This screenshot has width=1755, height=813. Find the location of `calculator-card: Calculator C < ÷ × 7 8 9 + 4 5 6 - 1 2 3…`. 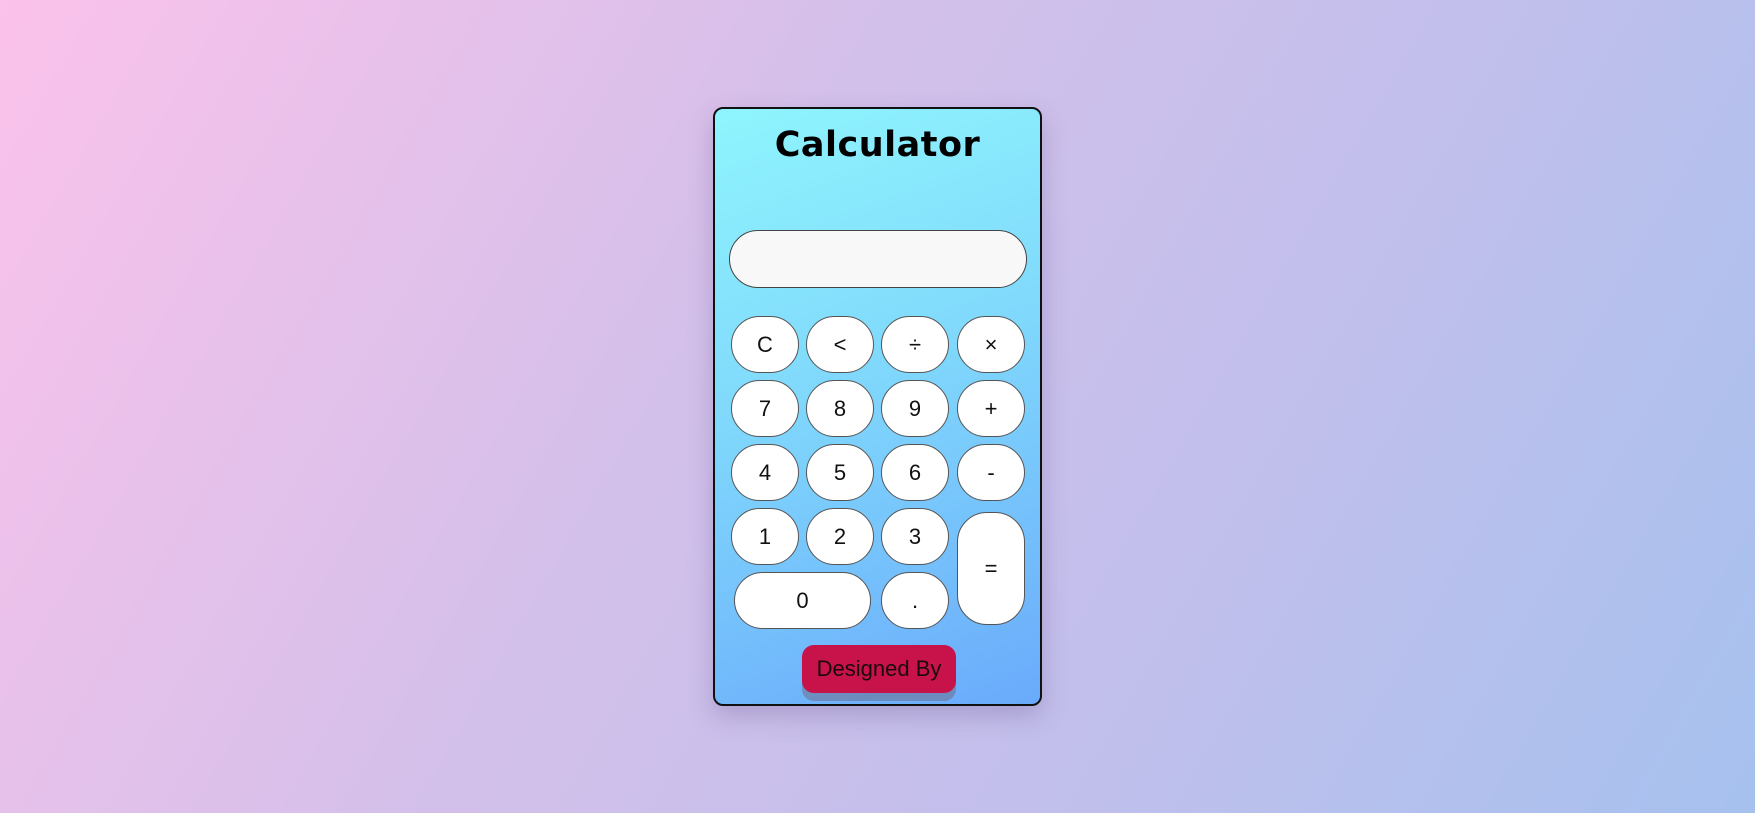

calculator-card: Calculator C < ÷ × 7 8 9 + 4 5 6 - 1 2 3… is located at coordinates (877, 406).